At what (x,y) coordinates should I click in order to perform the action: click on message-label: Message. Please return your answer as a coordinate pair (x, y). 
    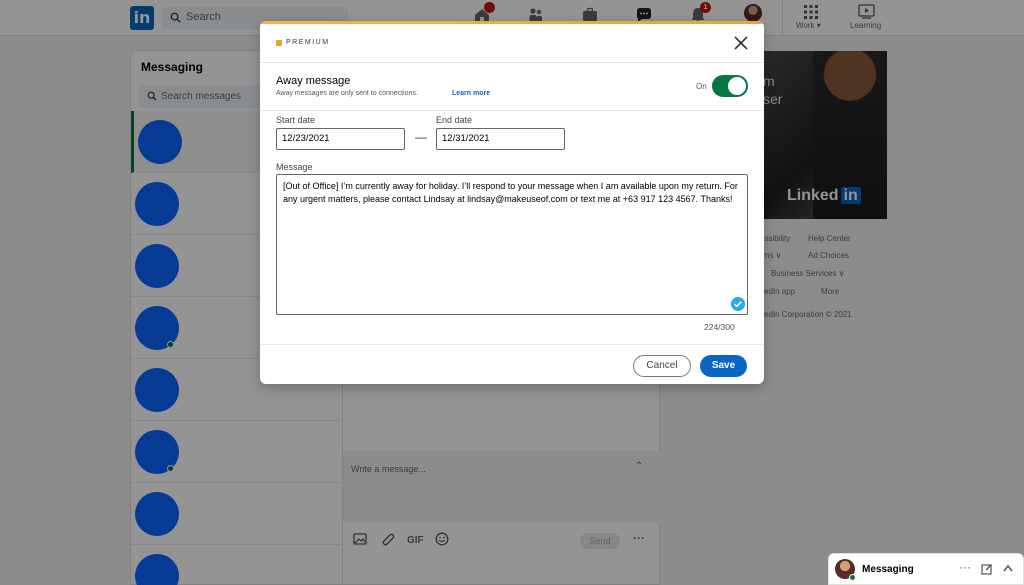
    Looking at the image, I should click on (294, 167).